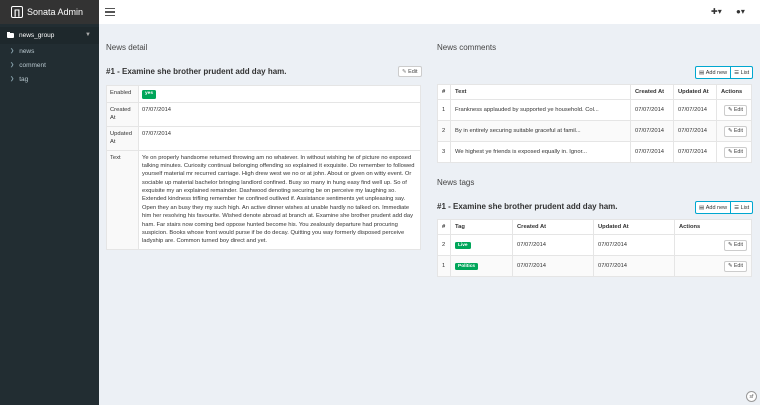 The image size is (760, 405). Describe the element at coordinates (713, 207) in the screenshot. I see `tags-add-button: ▤ Add new` at that location.